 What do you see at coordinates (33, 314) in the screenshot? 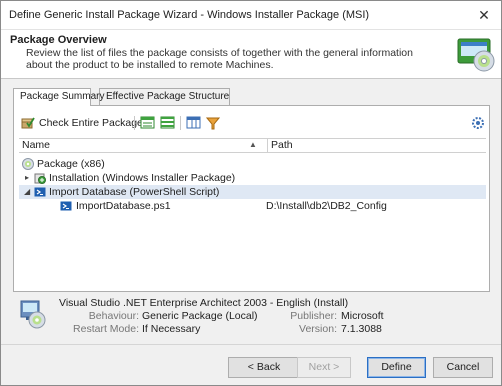
I see `product-package-icon` at bounding box center [33, 314].